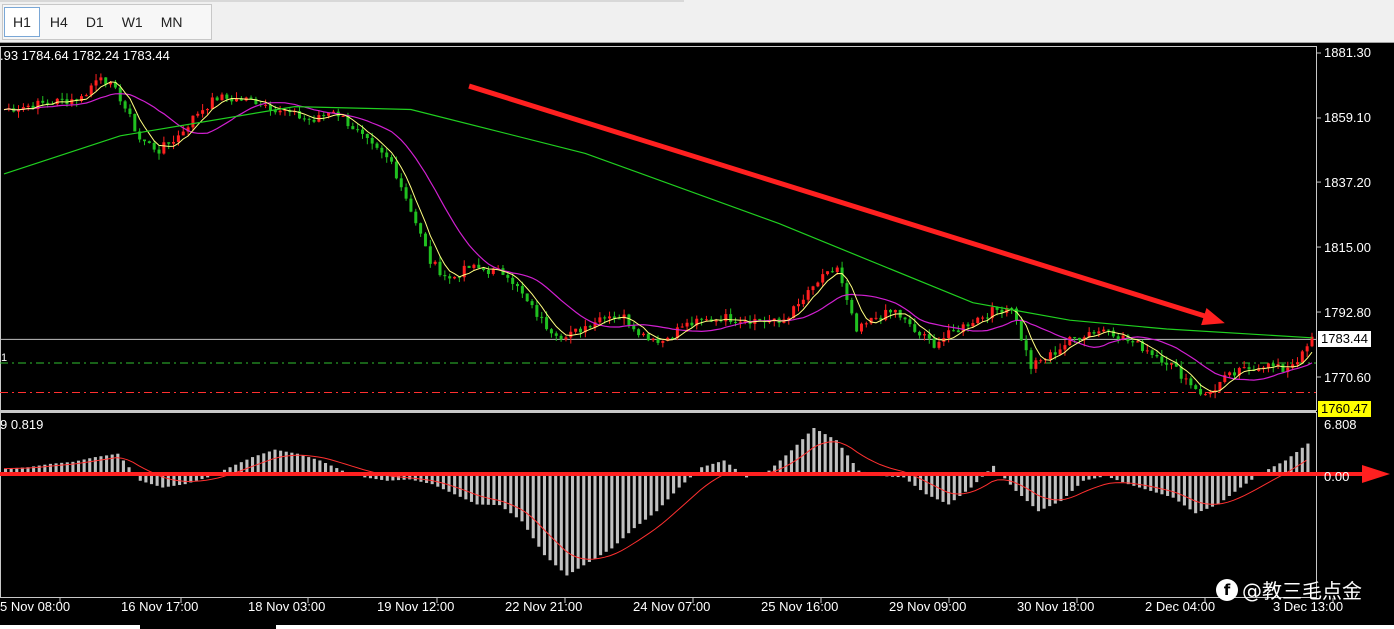  Describe the element at coordinates (132, 22) in the screenshot. I see `tab-timeframe-w1: W1` at that location.